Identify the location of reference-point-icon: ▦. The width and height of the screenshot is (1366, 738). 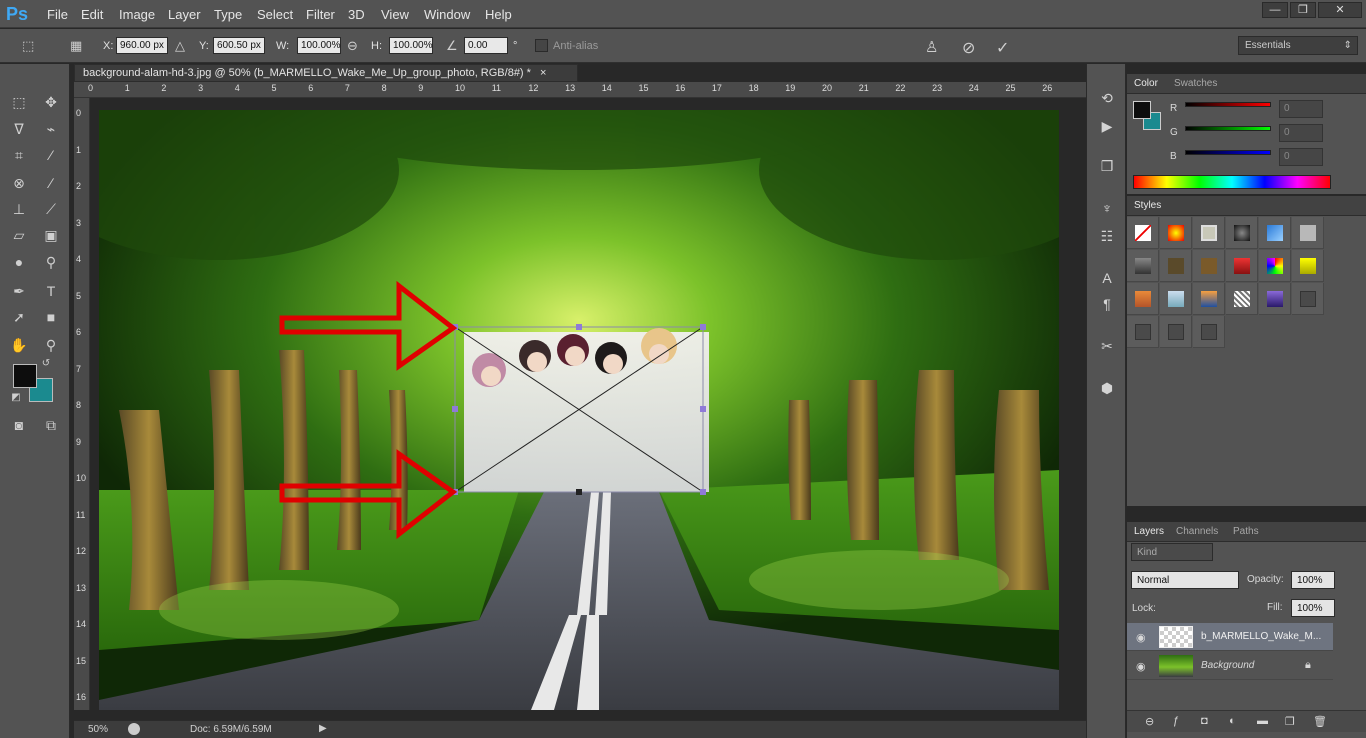
(76, 46).